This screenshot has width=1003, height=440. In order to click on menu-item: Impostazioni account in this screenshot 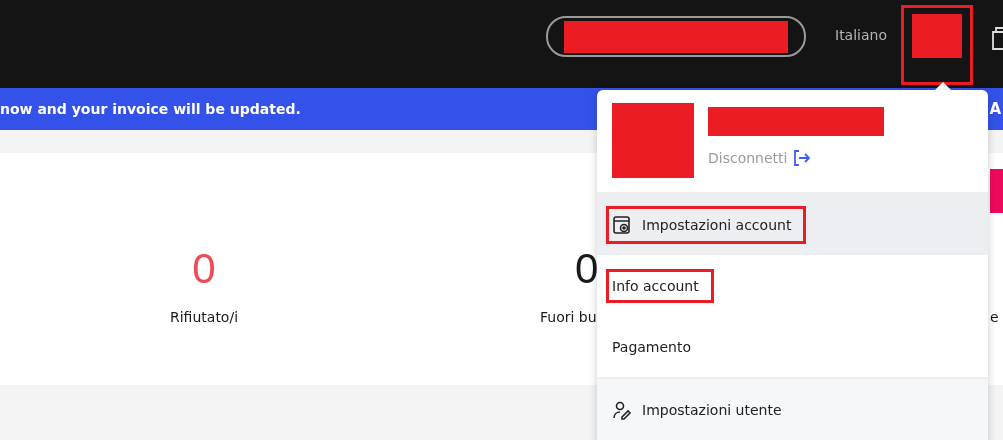, I will do `click(792, 224)`.